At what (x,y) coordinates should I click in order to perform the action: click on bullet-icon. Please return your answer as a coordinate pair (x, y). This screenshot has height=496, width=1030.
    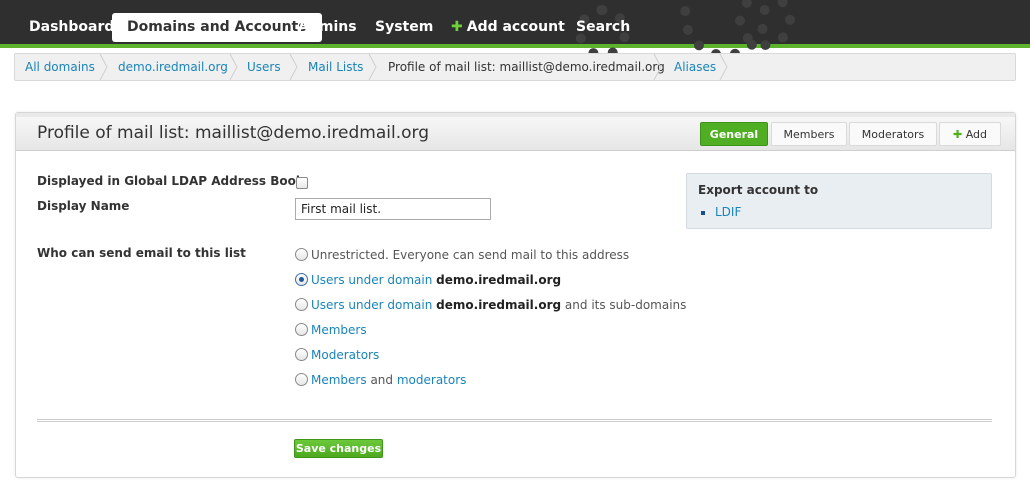
    Looking at the image, I should click on (703, 212).